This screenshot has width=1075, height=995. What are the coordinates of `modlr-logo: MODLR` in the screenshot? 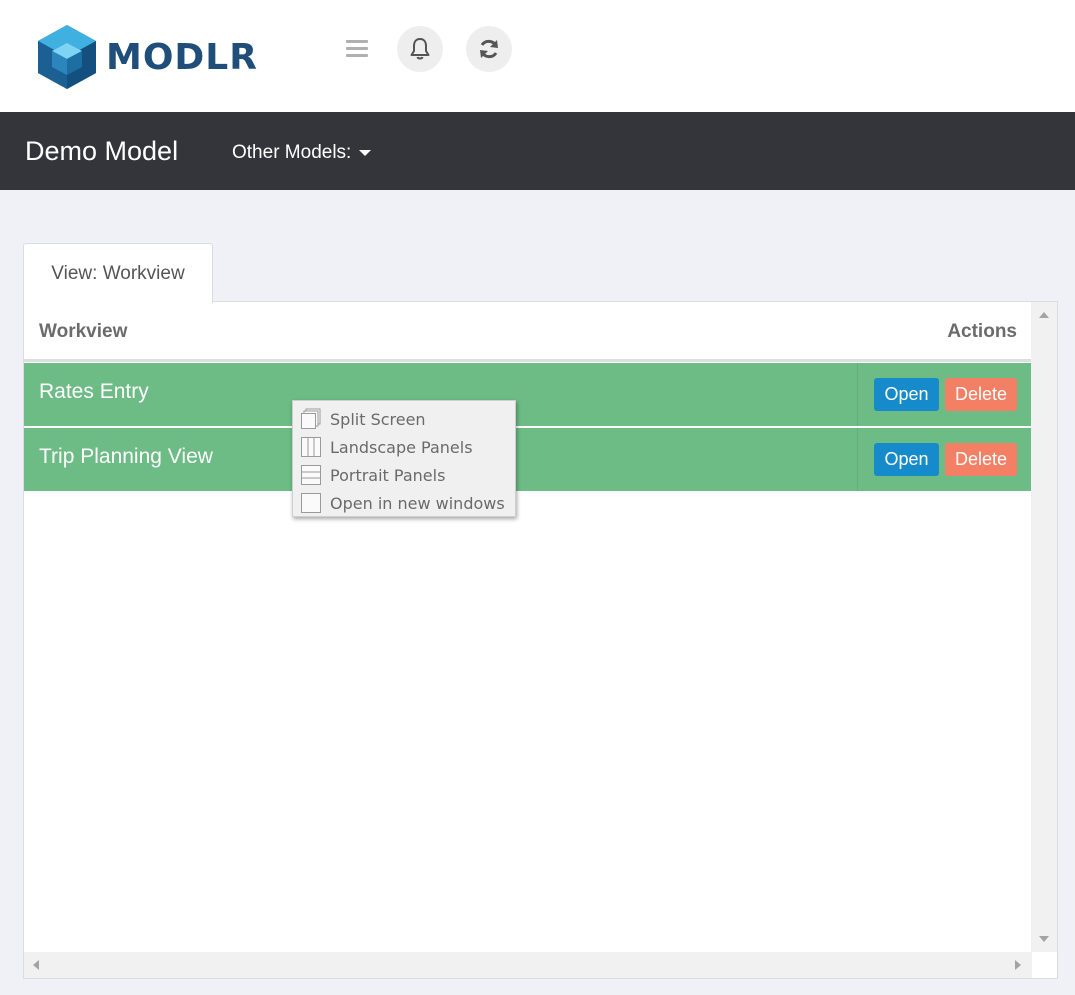 It's located at (151, 57).